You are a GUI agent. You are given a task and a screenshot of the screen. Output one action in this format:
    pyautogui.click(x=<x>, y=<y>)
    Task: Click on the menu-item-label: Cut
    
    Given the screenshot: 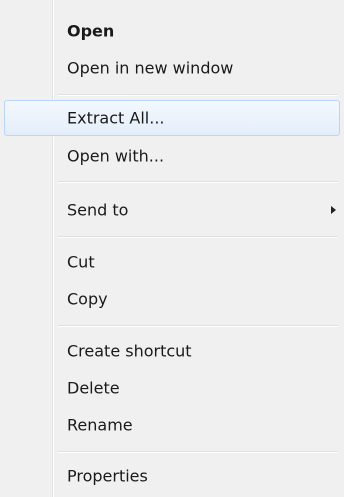 What is the action you would take?
    pyautogui.click(x=81, y=262)
    